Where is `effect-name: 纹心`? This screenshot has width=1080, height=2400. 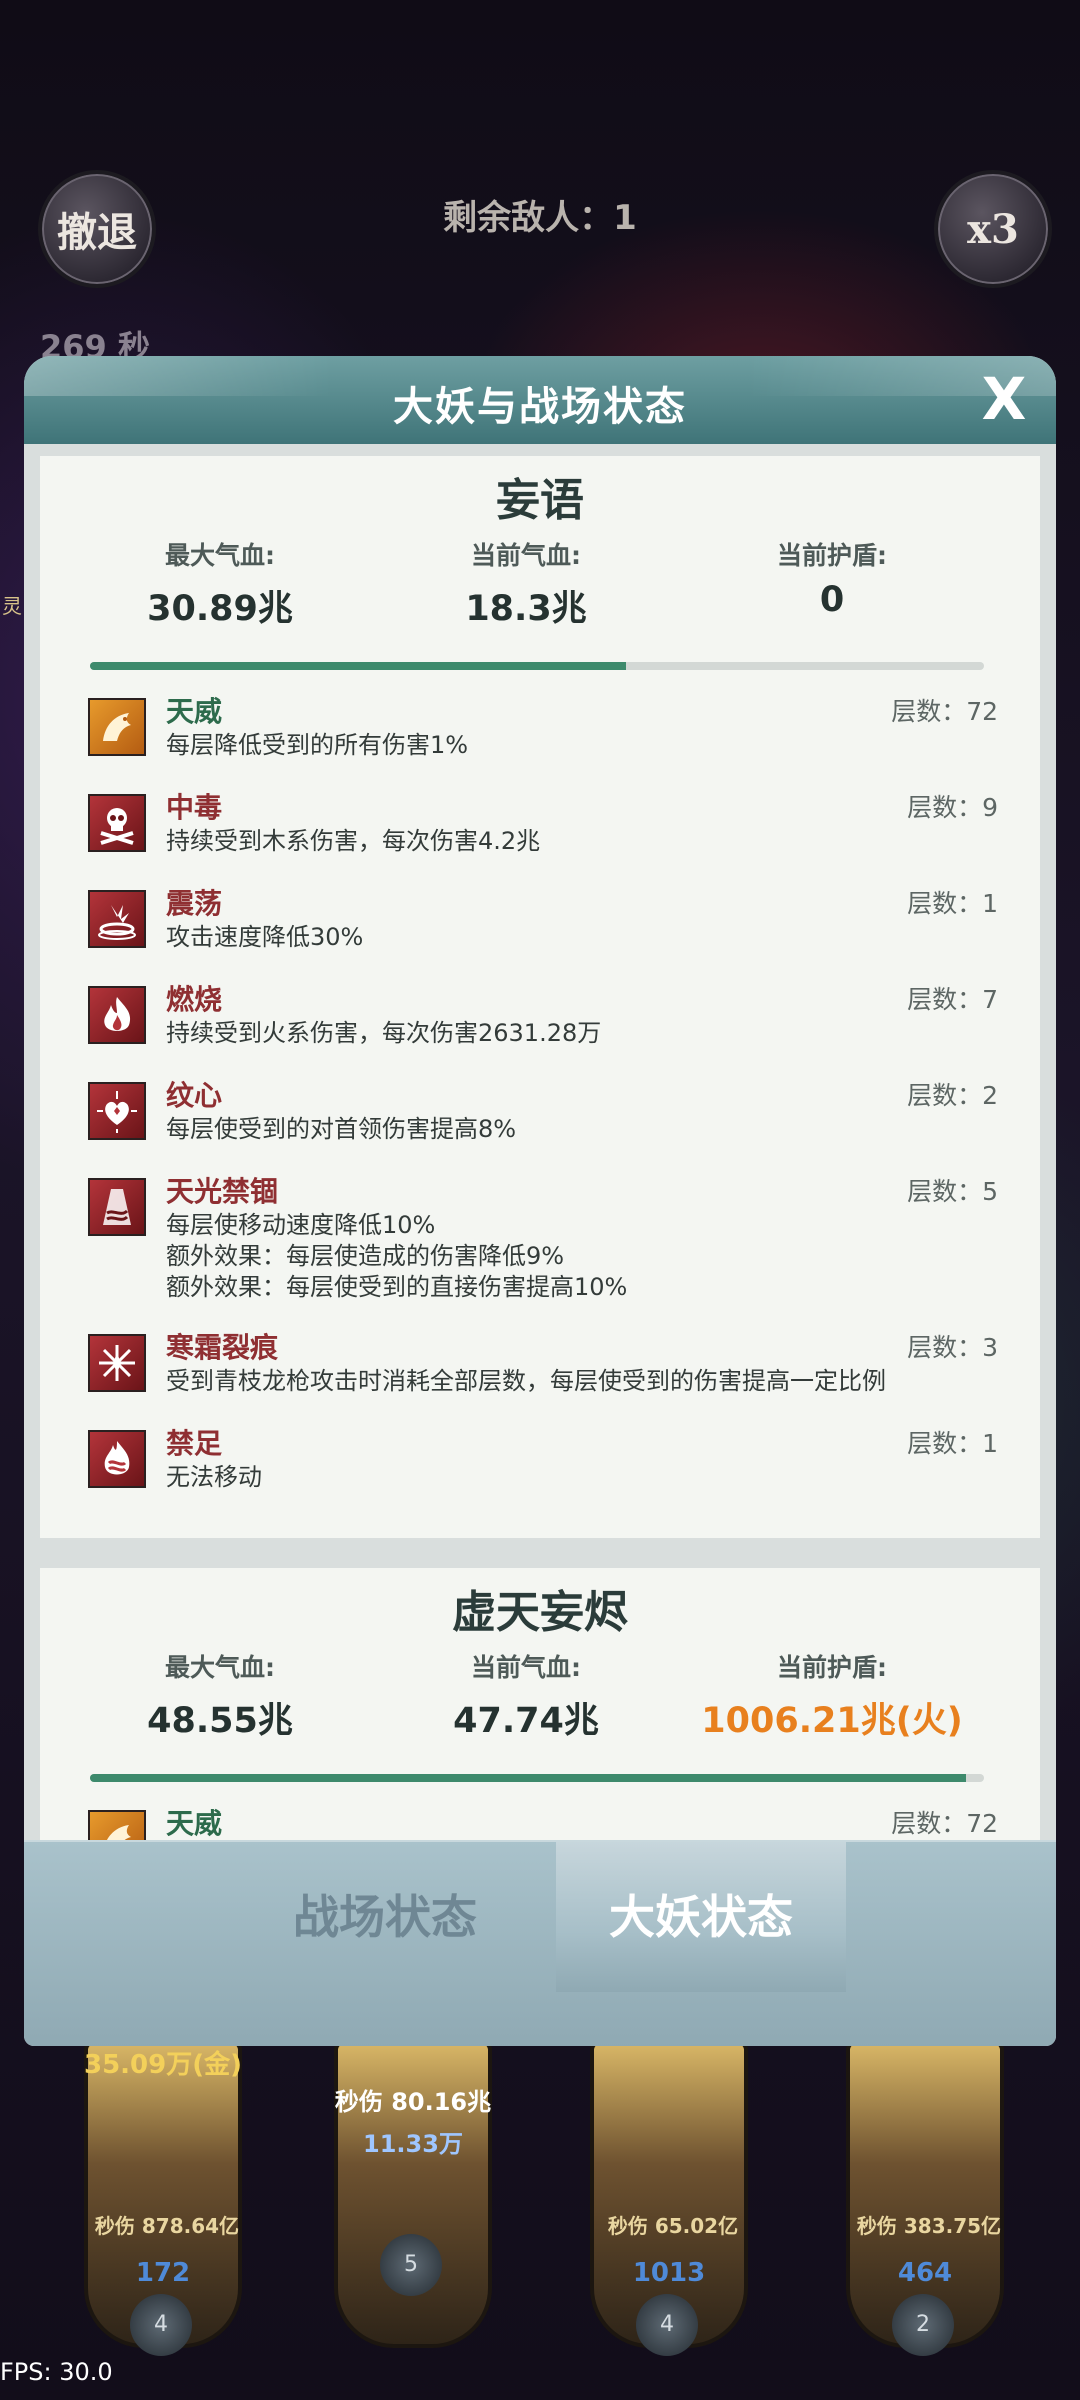 effect-name: 纹心 is located at coordinates (194, 1095).